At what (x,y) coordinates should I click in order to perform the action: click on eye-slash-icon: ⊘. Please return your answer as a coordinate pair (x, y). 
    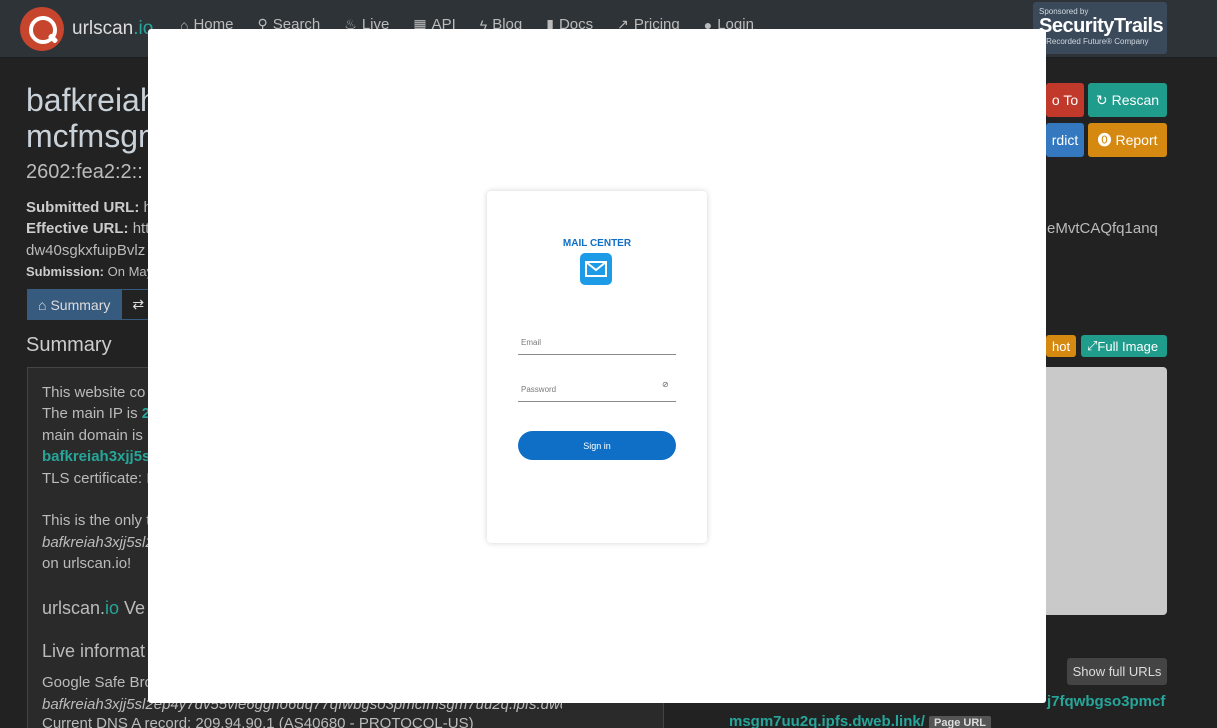
    Looking at the image, I should click on (665, 384).